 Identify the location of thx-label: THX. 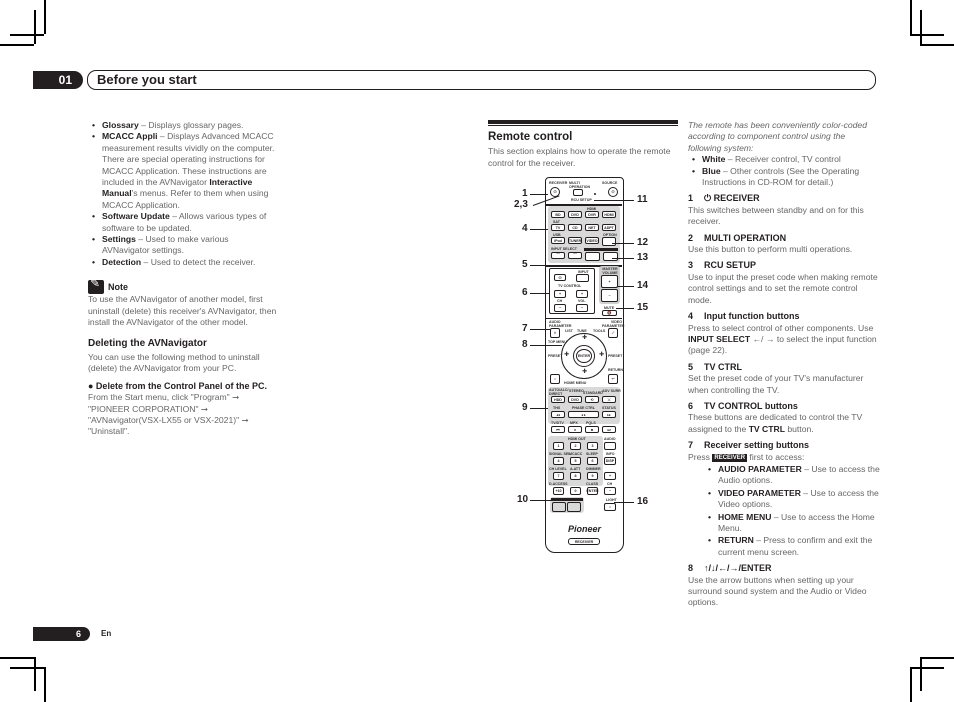
(557, 408).